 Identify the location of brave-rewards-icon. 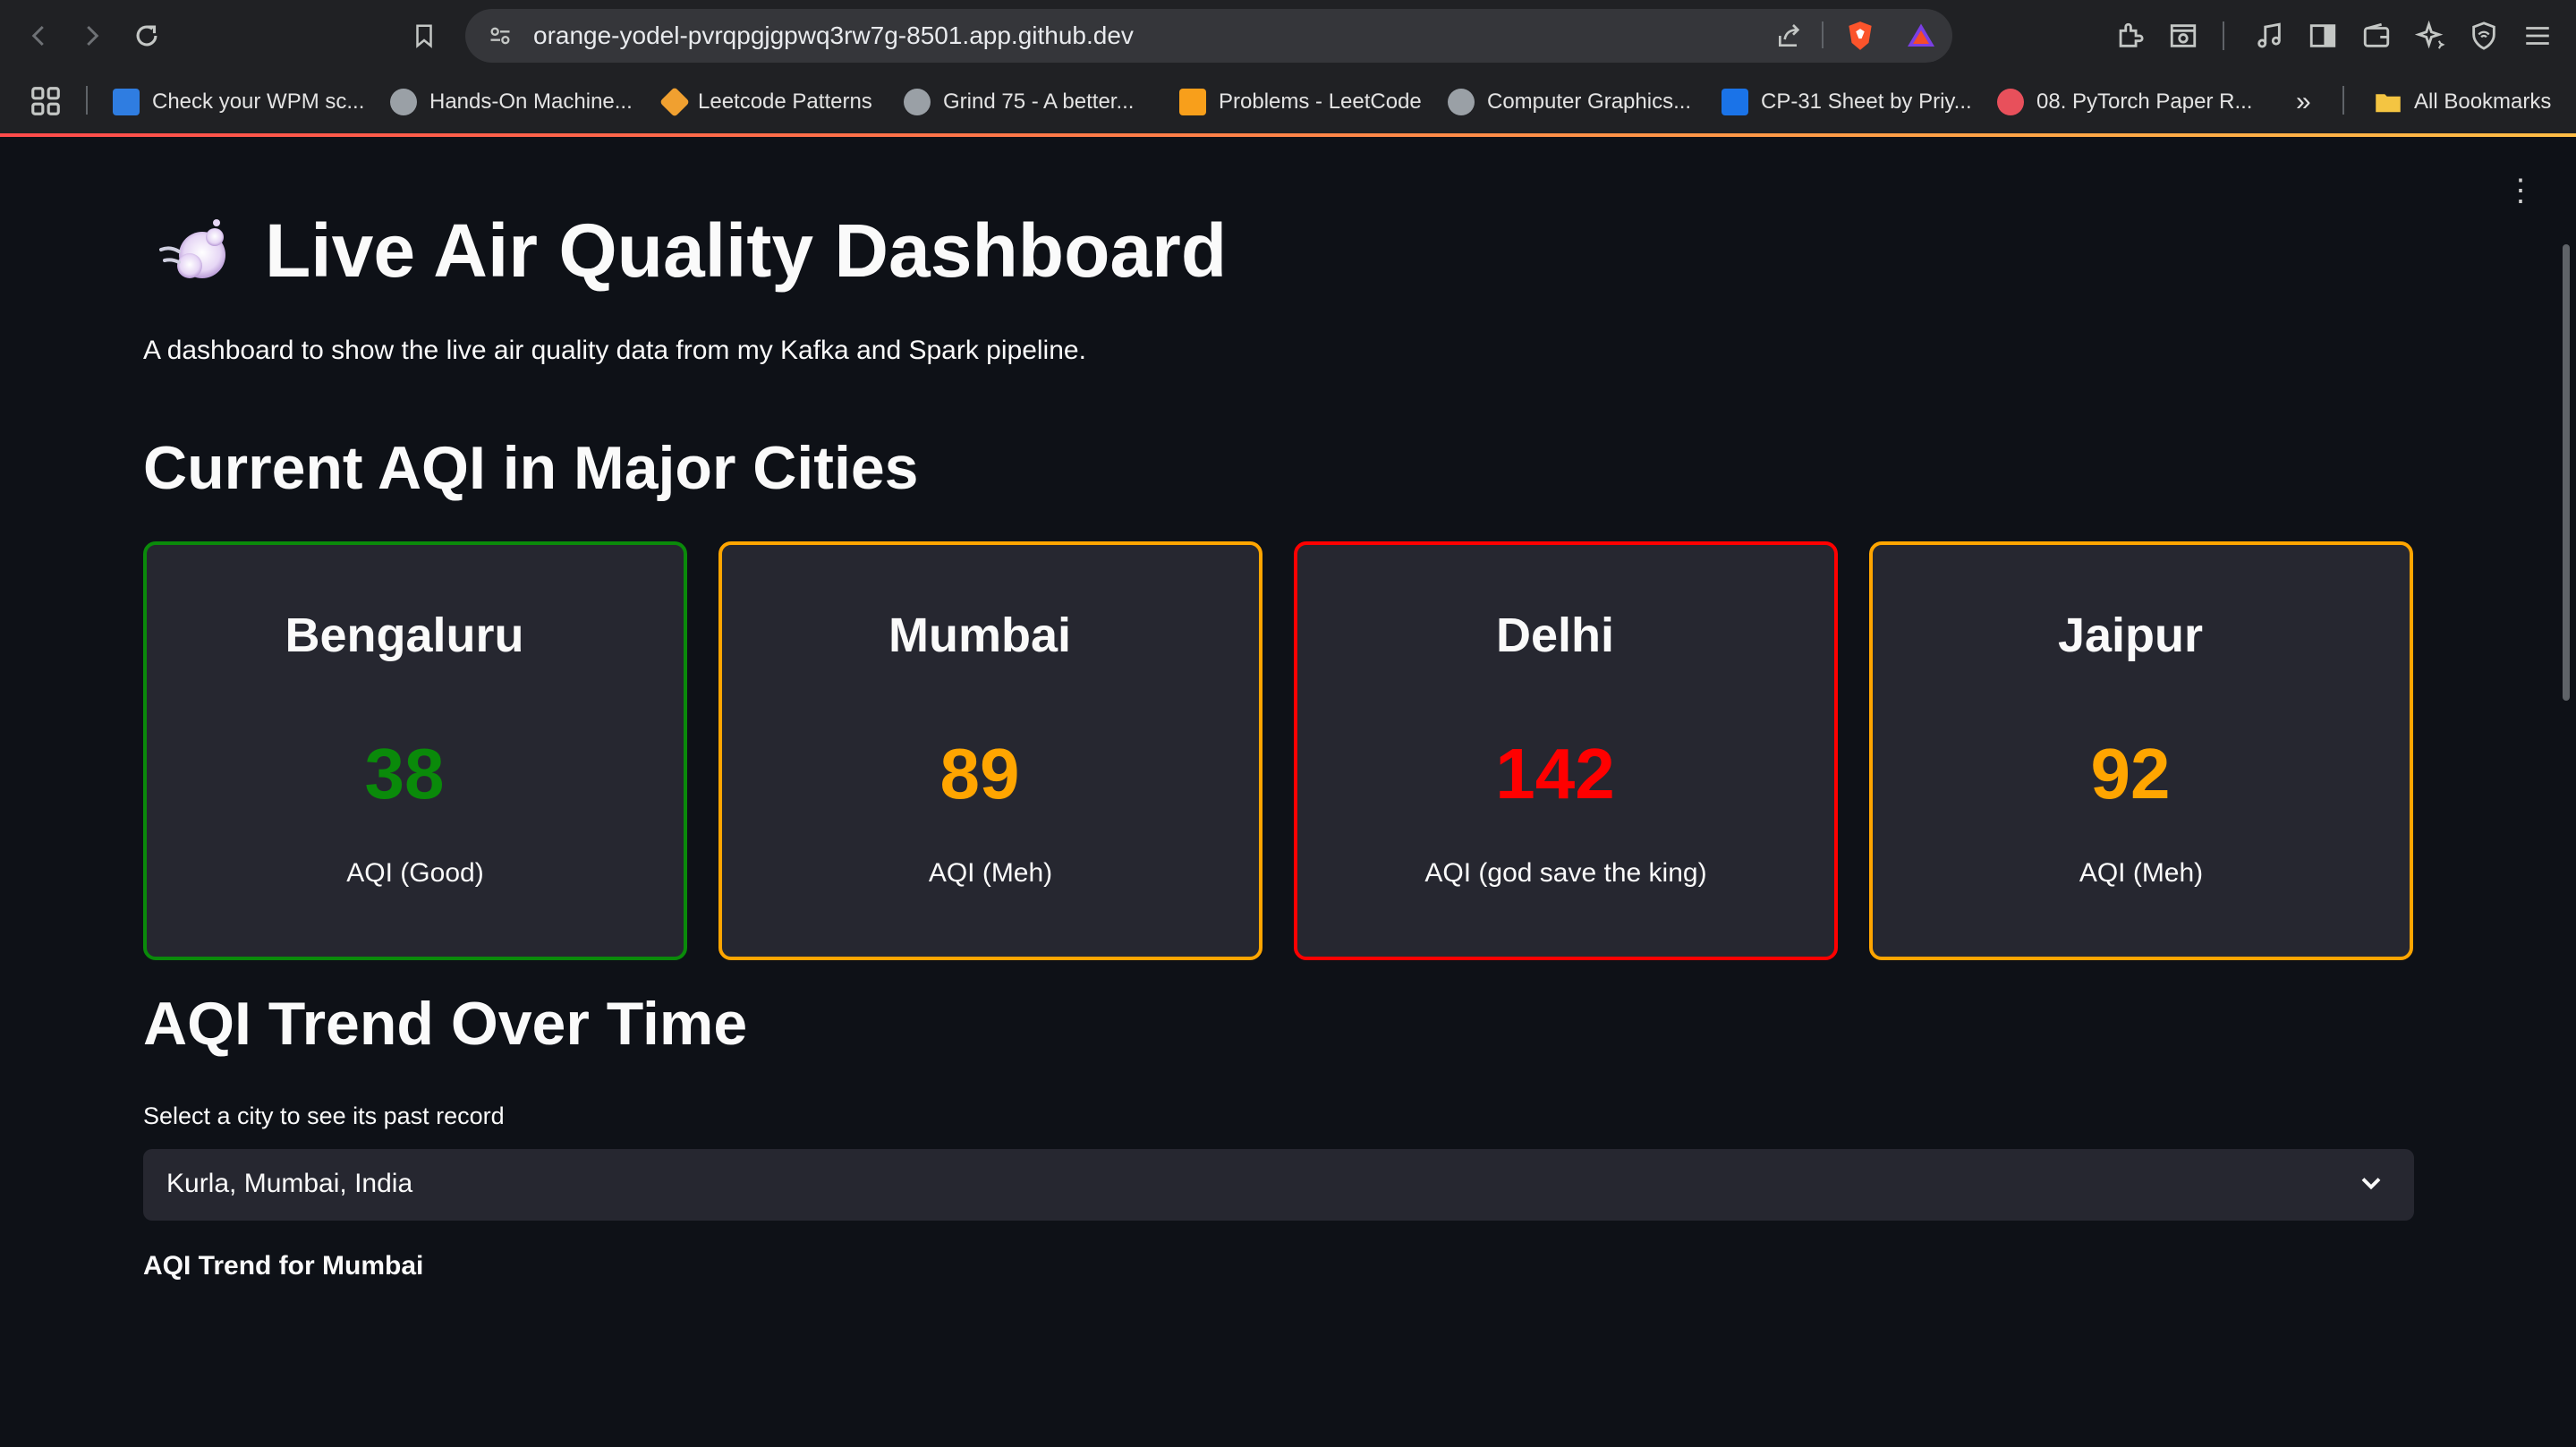
(1921, 38).